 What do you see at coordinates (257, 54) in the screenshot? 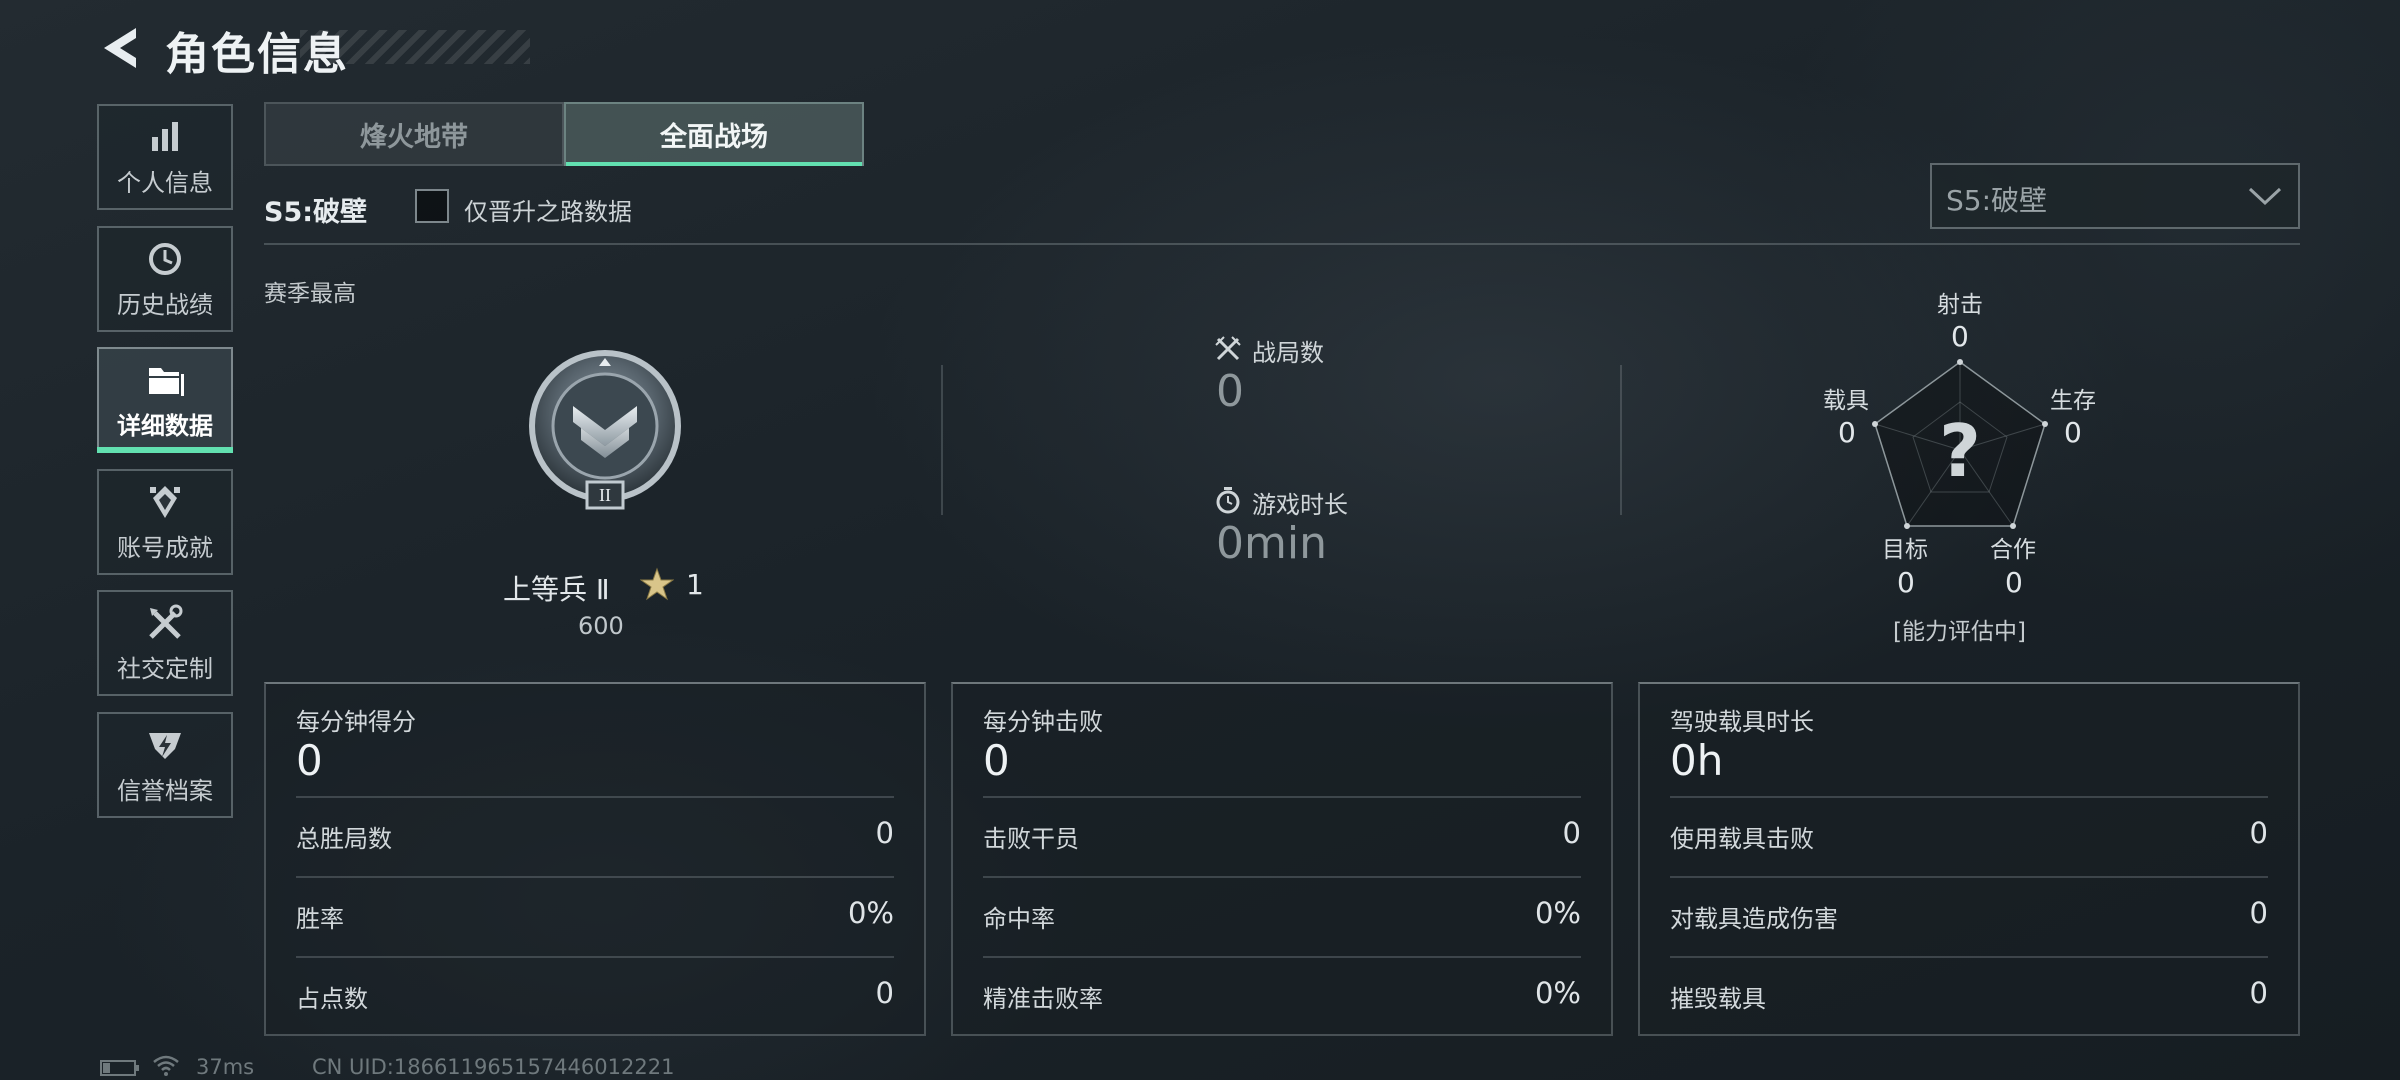
I see `page-title: 角色信息` at bounding box center [257, 54].